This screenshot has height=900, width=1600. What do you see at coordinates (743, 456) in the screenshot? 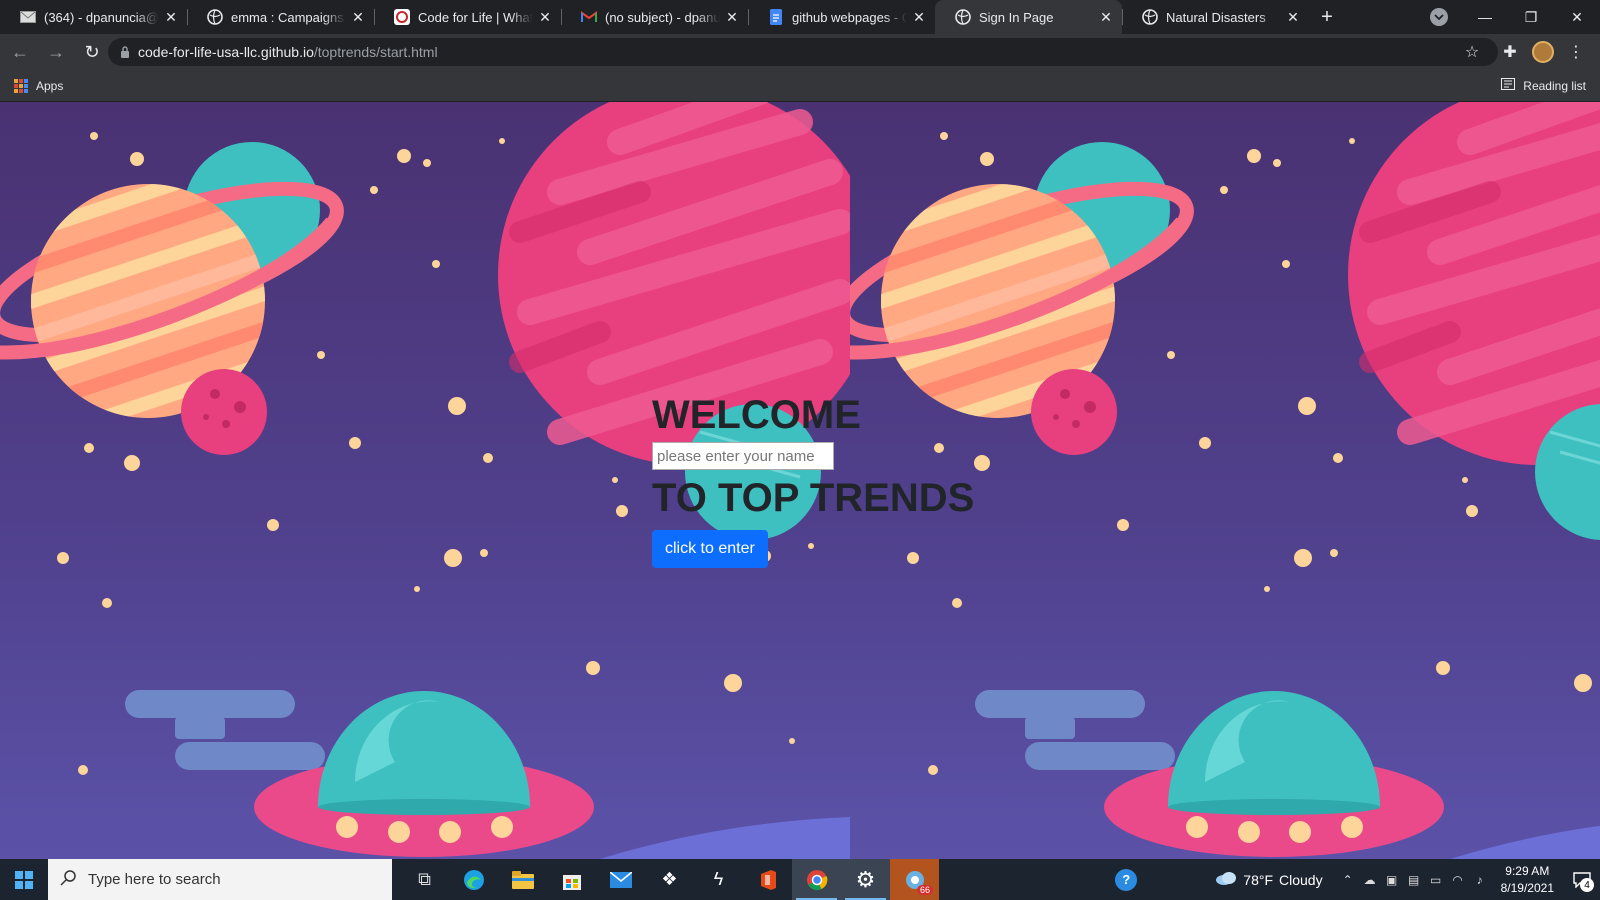
I see `name-input` at bounding box center [743, 456].